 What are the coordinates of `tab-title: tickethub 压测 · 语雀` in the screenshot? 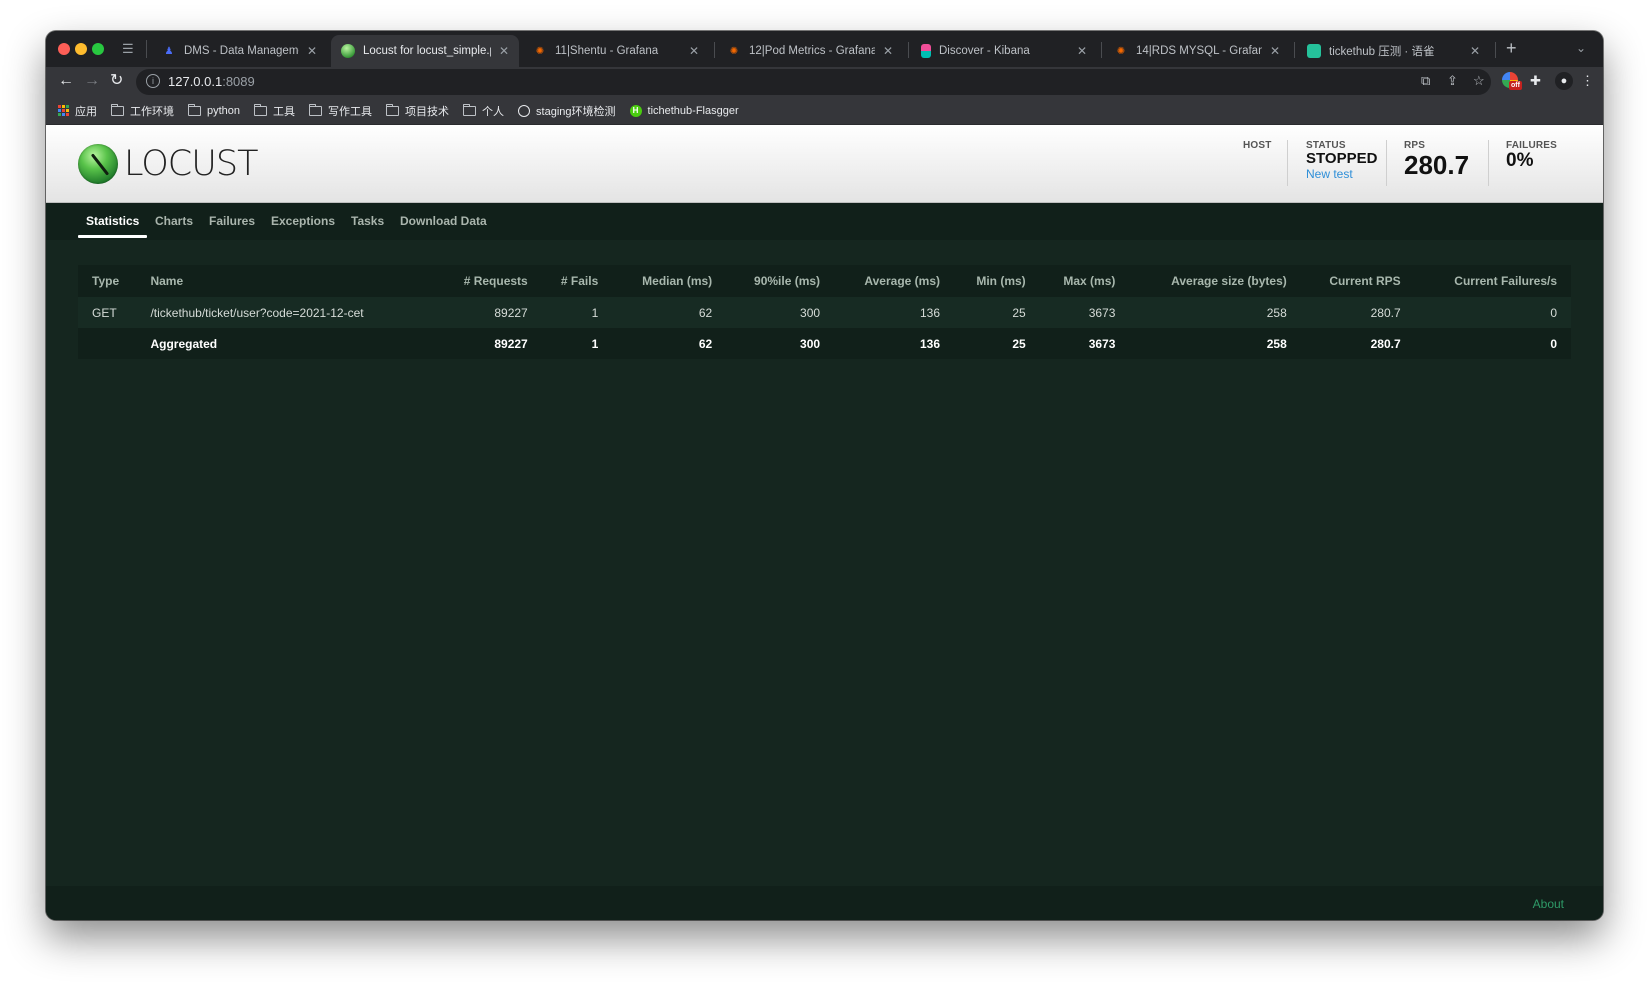 It's located at (1382, 52).